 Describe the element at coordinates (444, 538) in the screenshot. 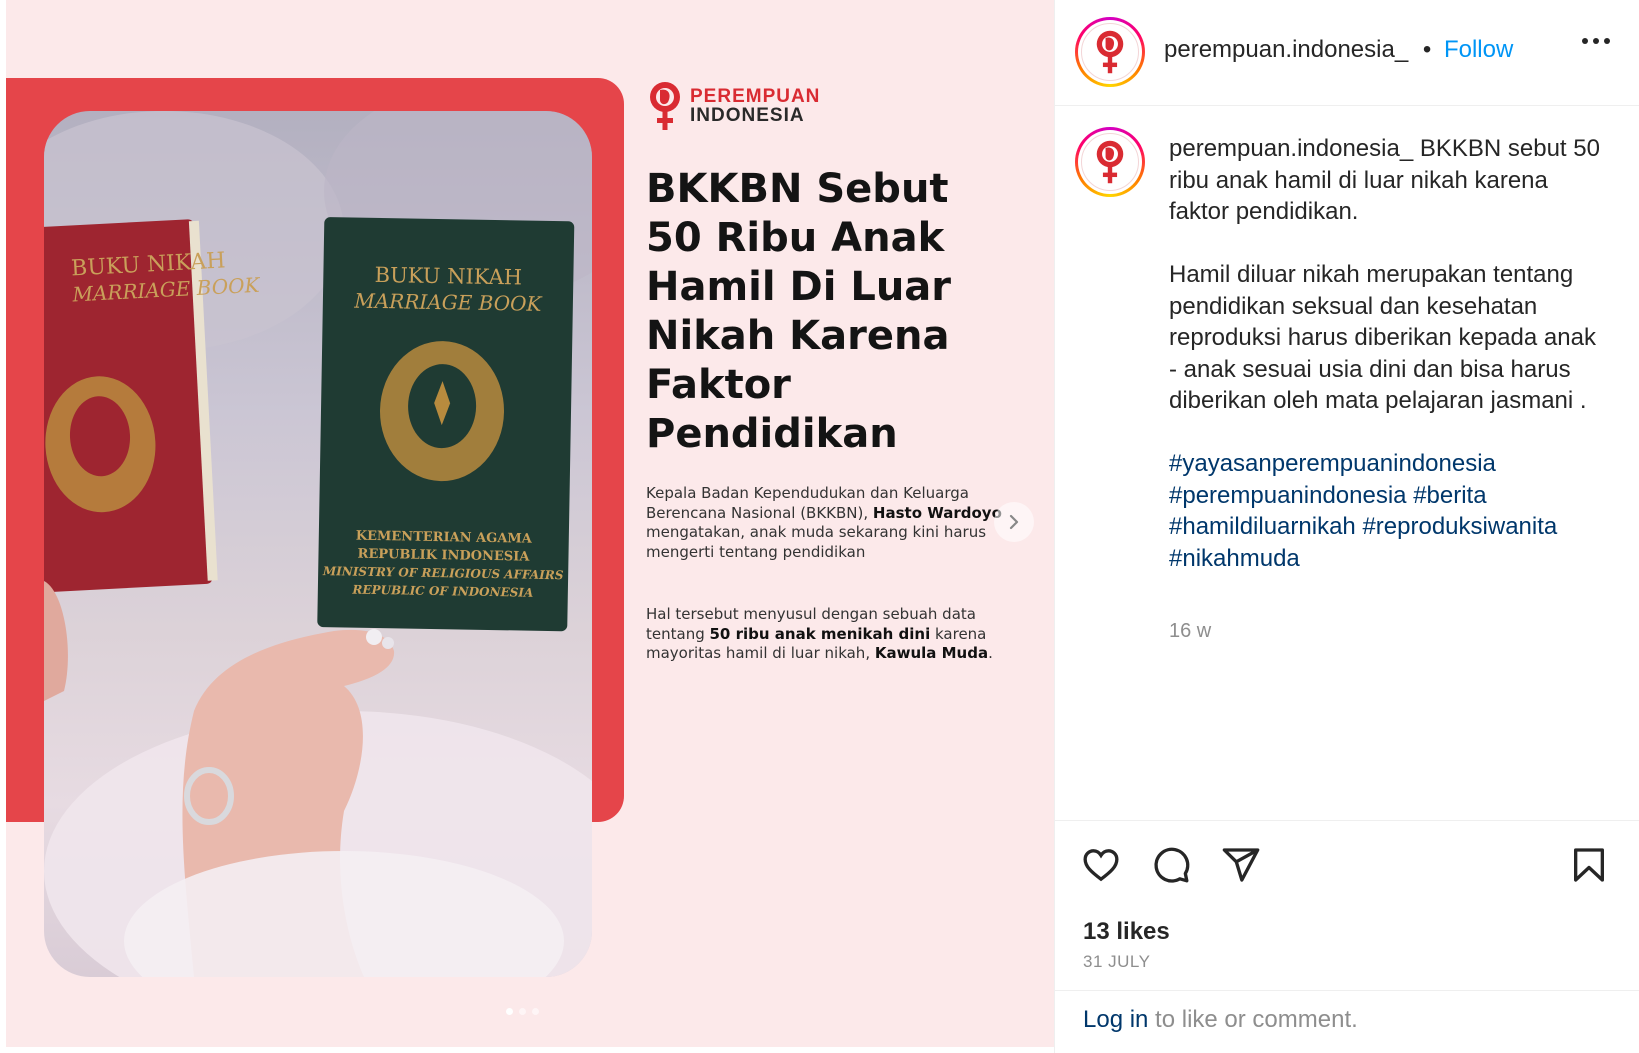

I see `green-book-sub1: KEMENTERIAN AGAMA` at that location.